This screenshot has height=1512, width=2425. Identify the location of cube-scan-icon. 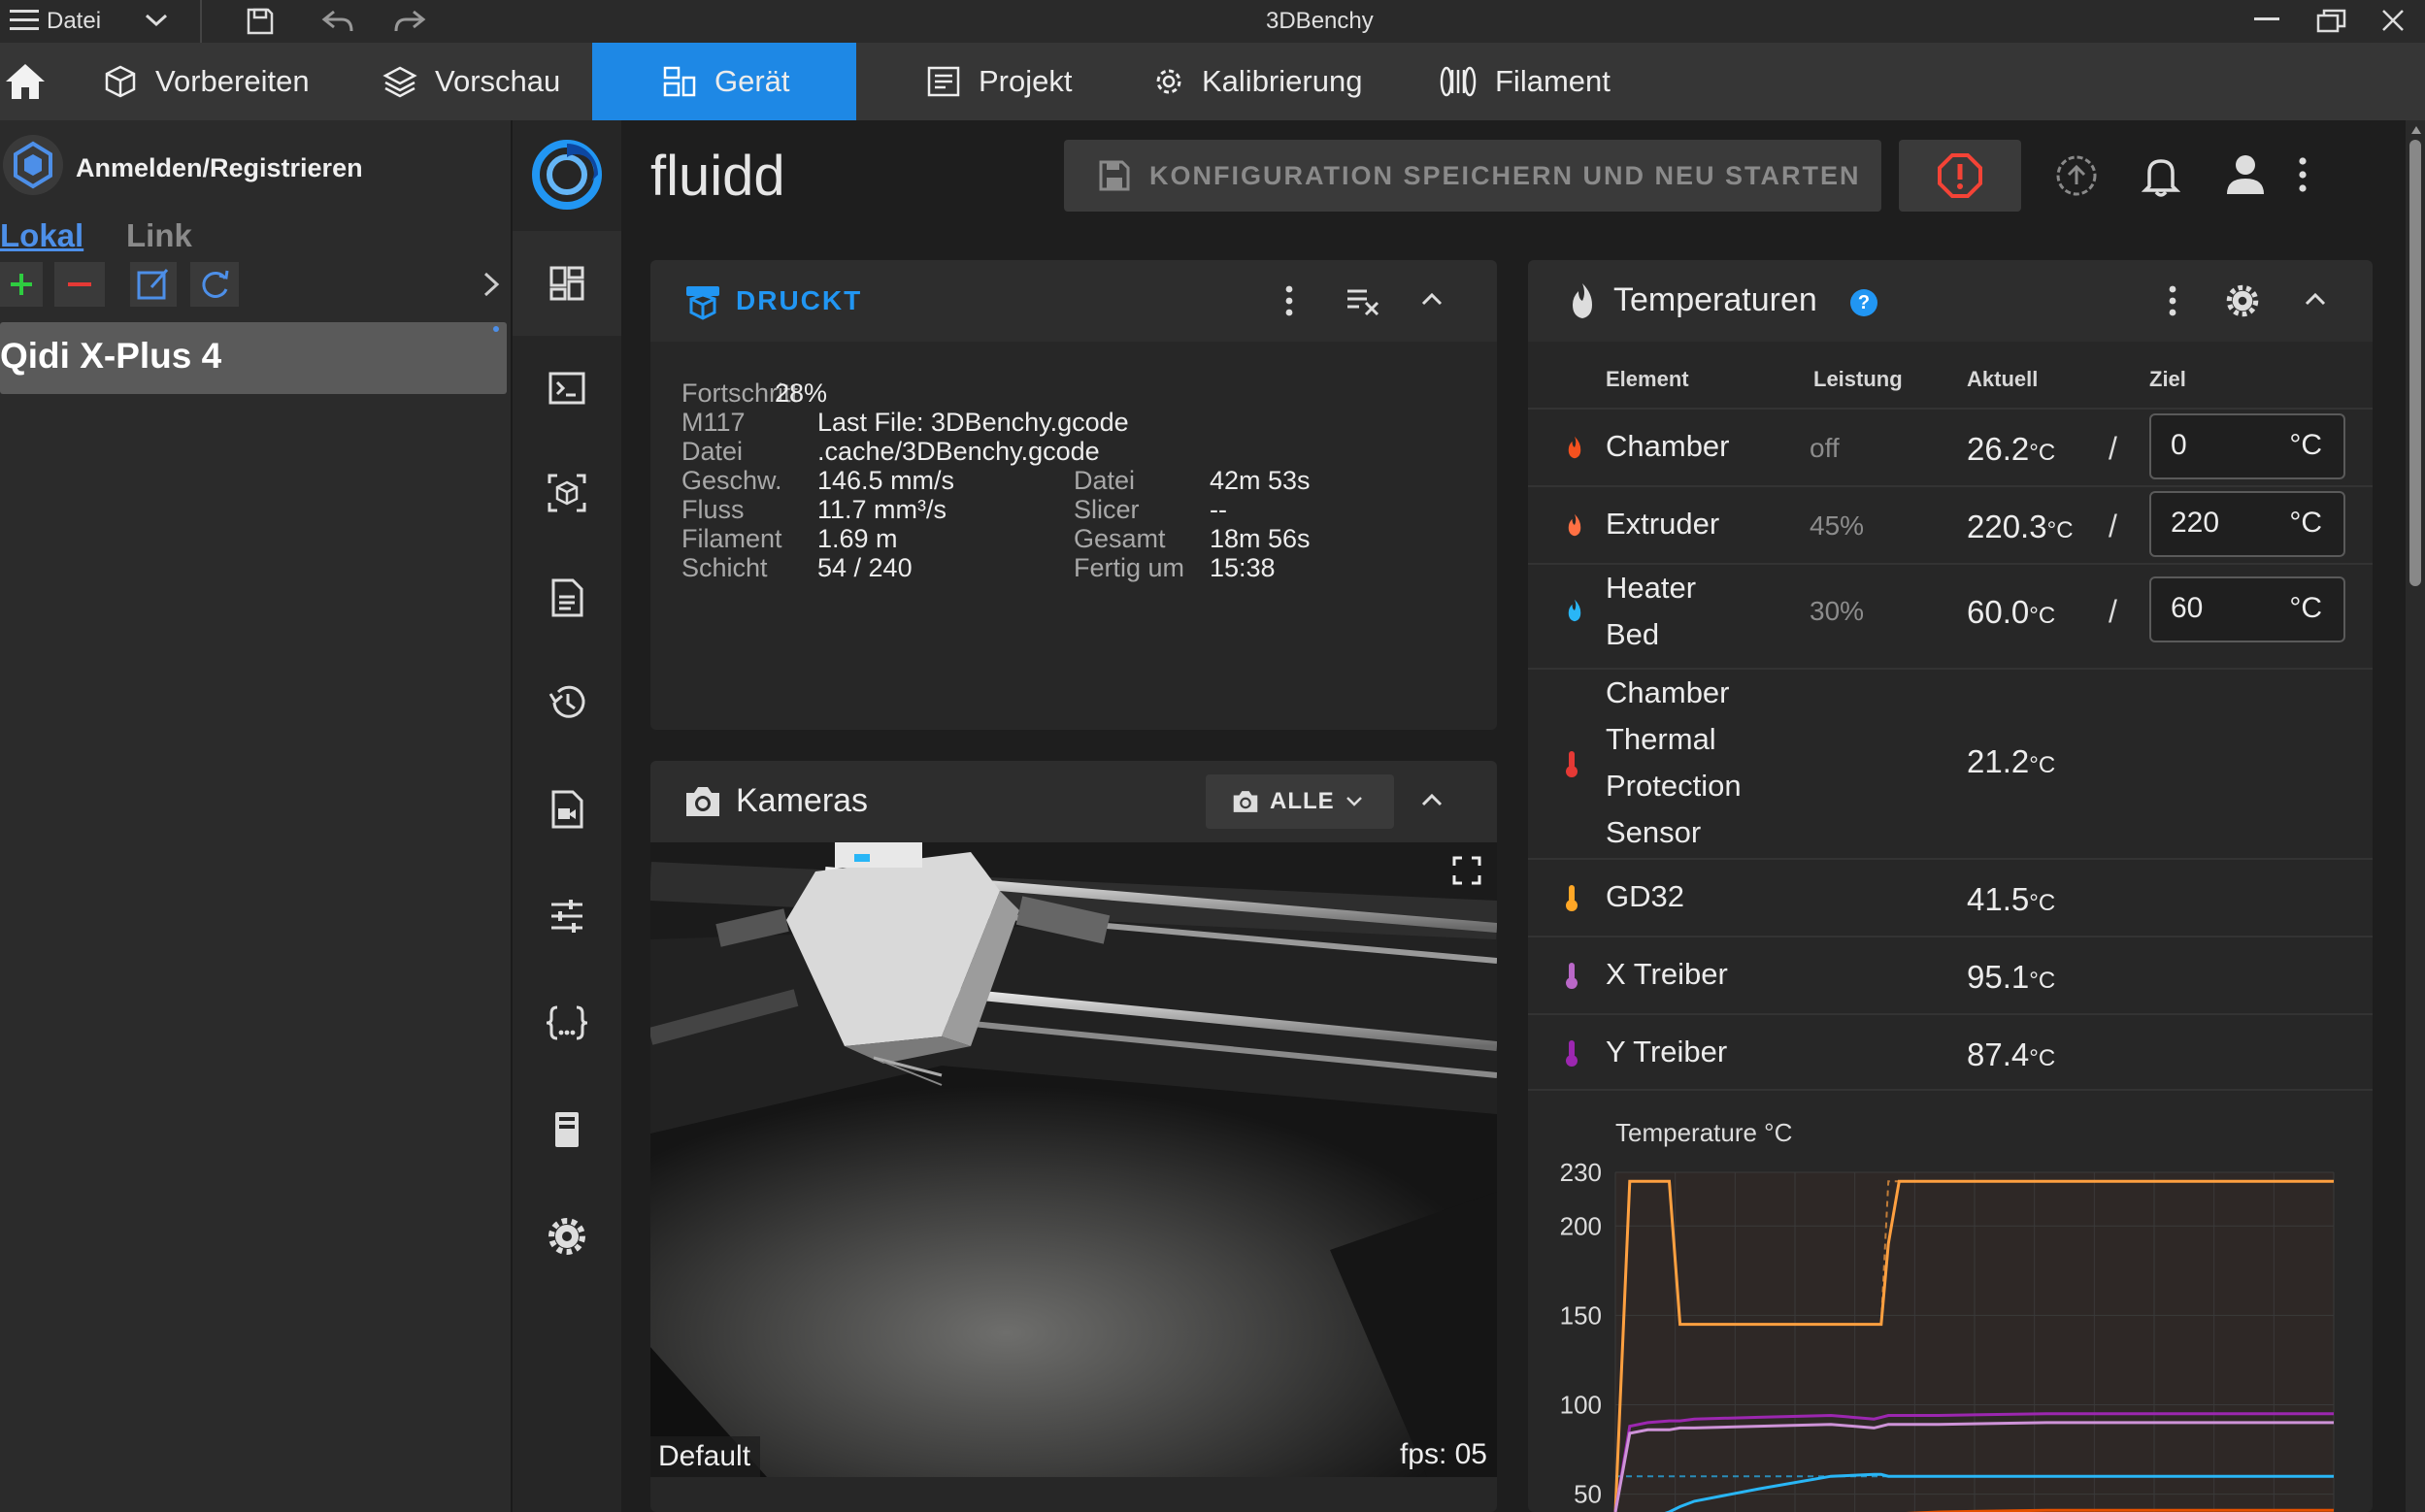
(567, 493).